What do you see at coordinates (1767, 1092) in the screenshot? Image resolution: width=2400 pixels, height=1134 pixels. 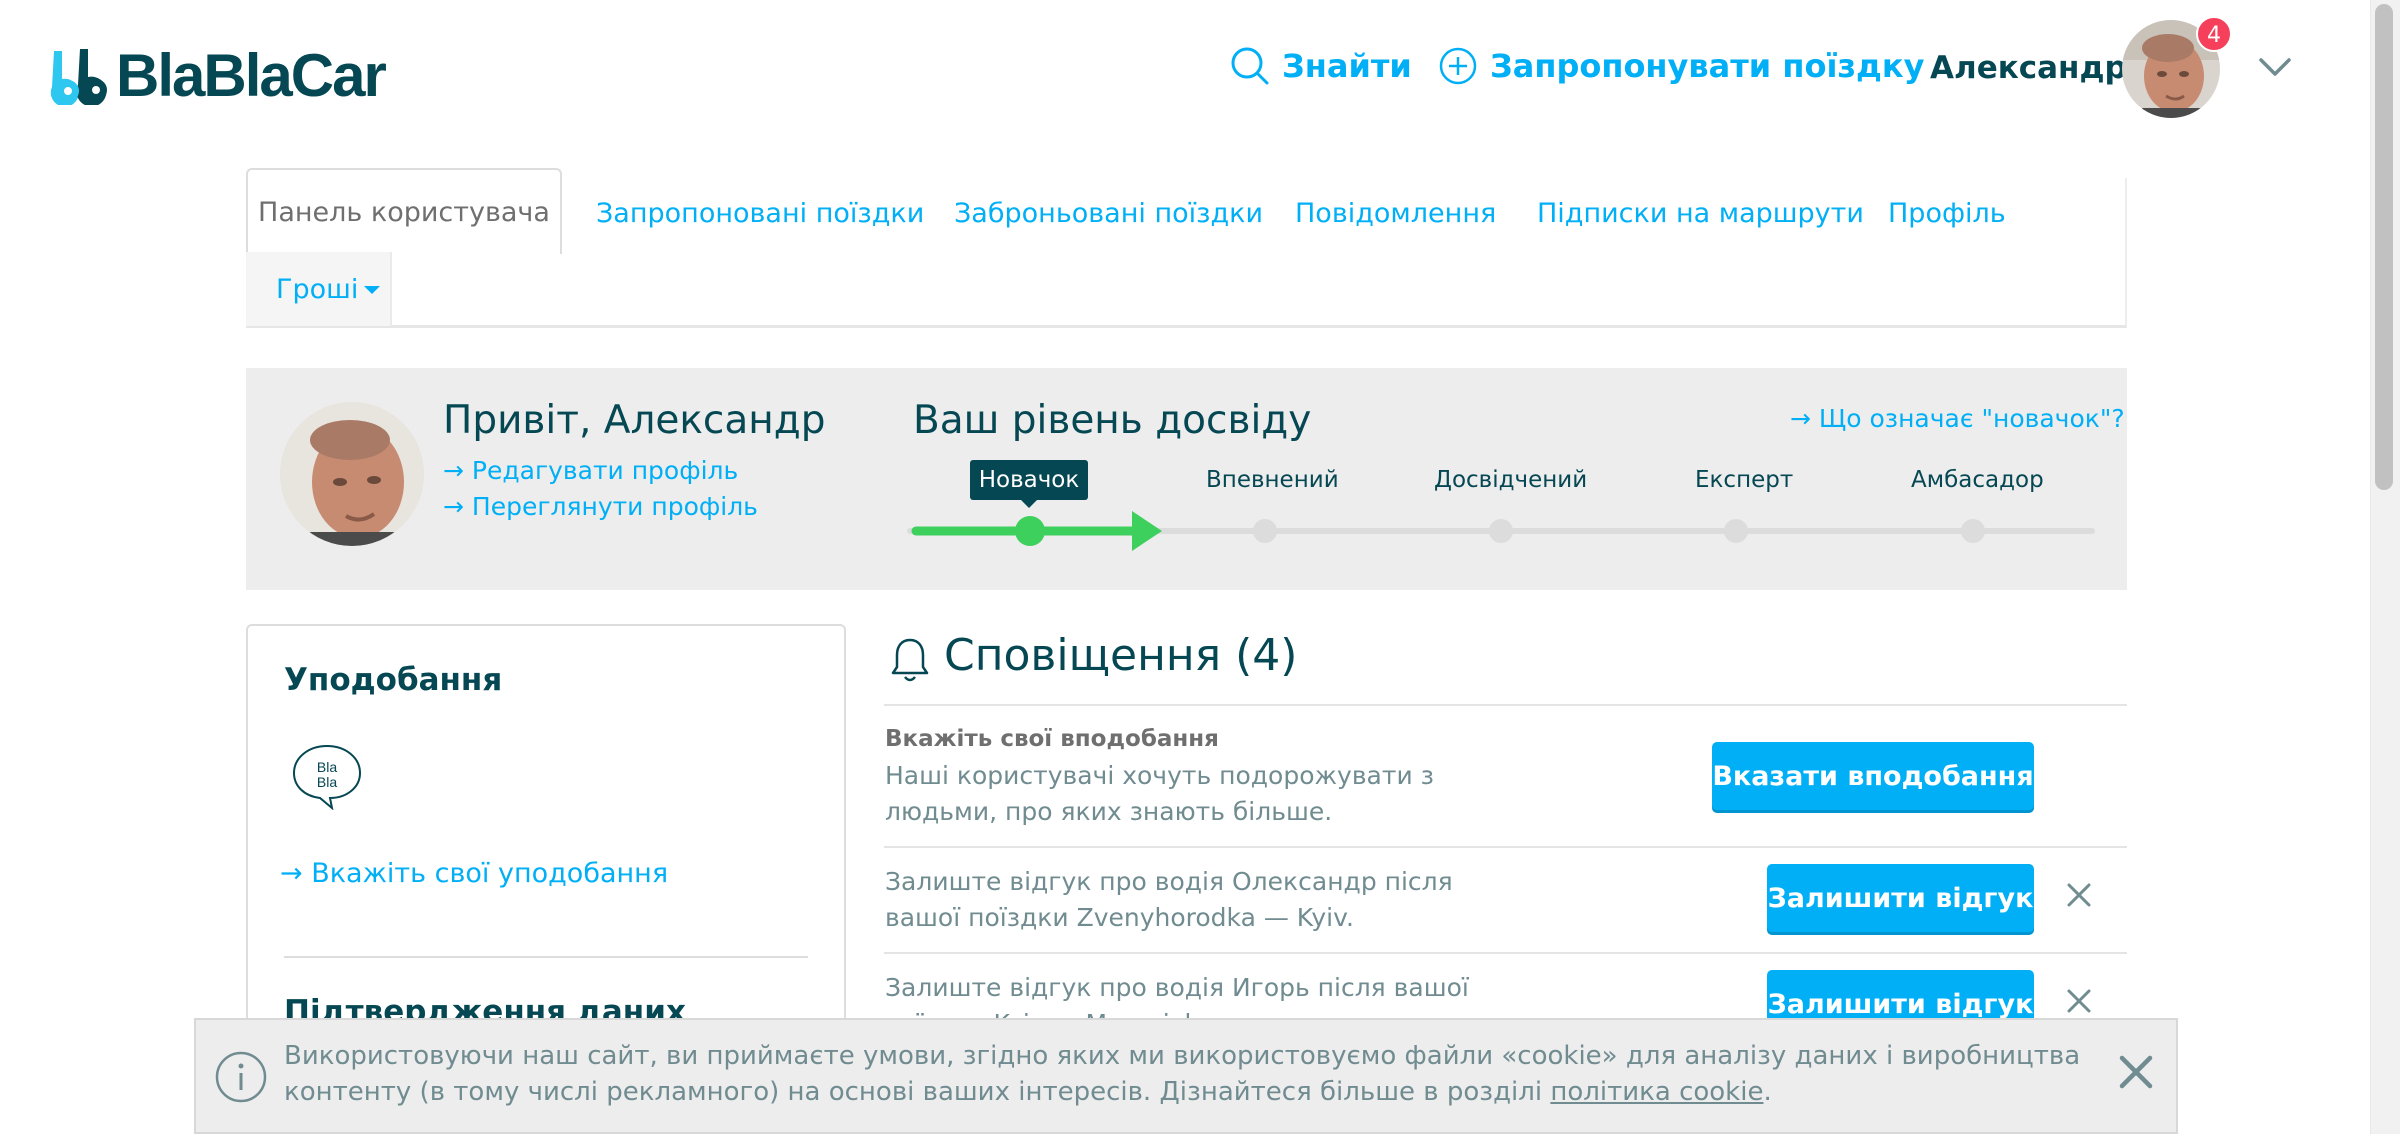 I see `cookie-suffix: .` at bounding box center [1767, 1092].